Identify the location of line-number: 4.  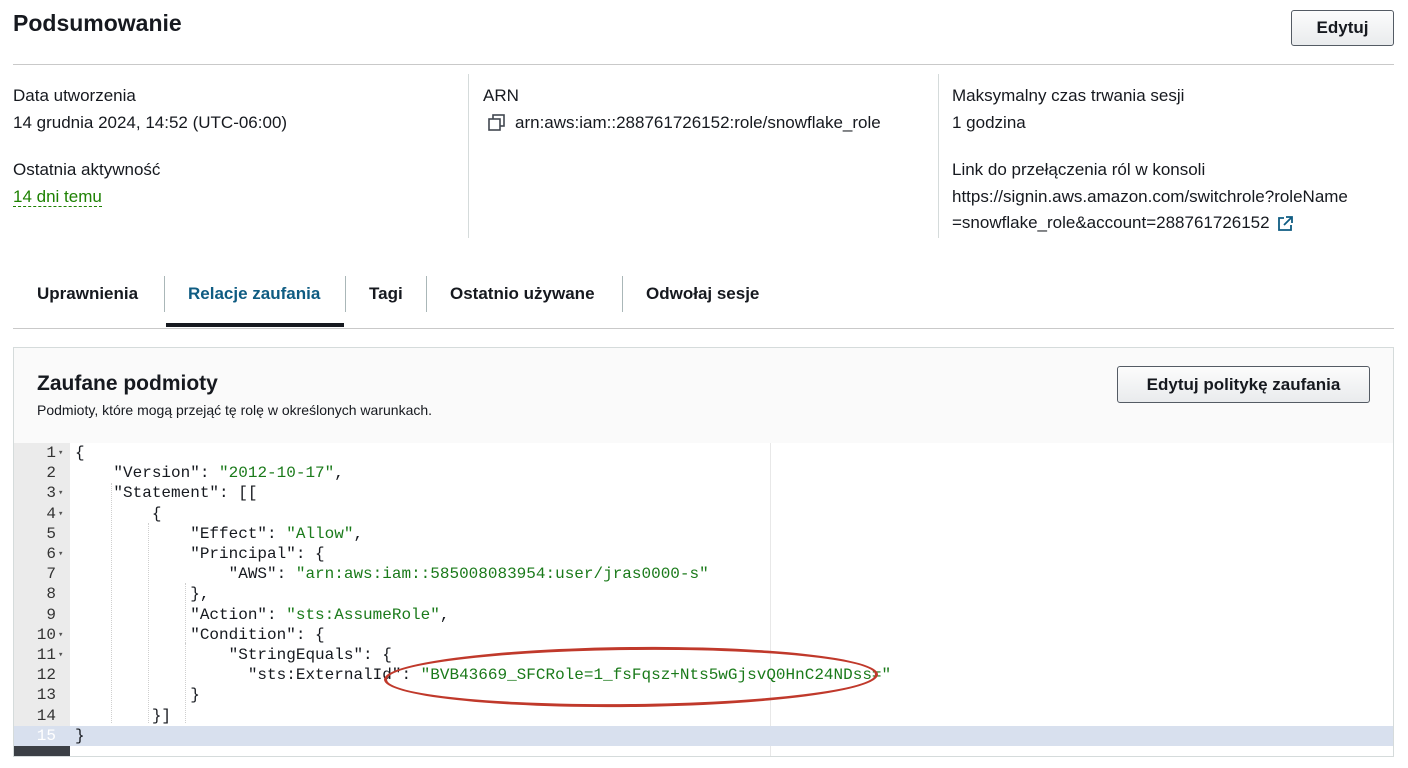
(51, 513).